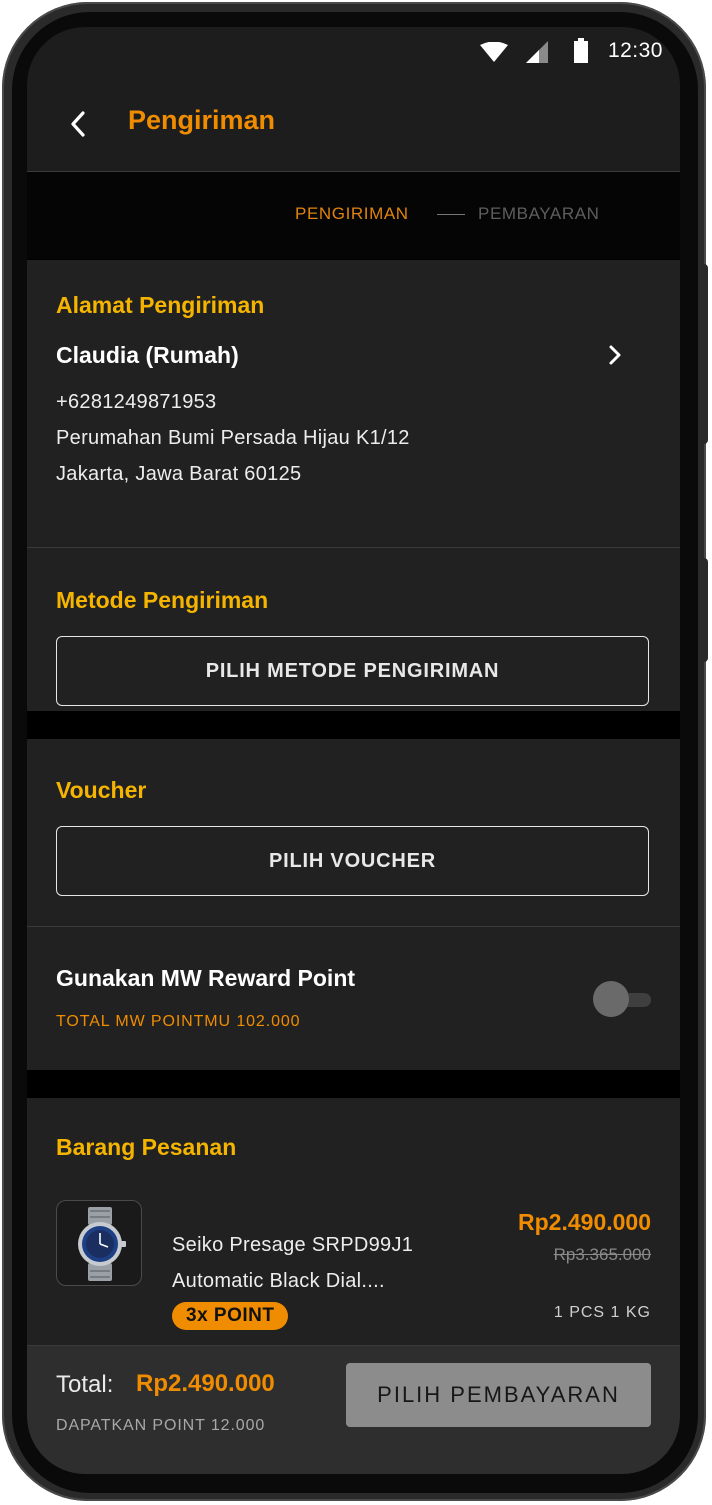  What do you see at coordinates (451, 214) in the screenshot?
I see `step-connector` at bounding box center [451, 214].